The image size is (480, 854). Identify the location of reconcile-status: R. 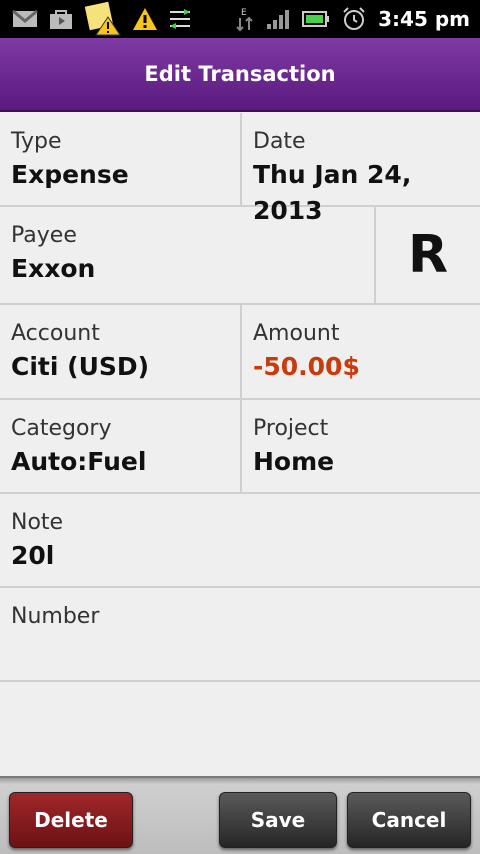
(428, 255).